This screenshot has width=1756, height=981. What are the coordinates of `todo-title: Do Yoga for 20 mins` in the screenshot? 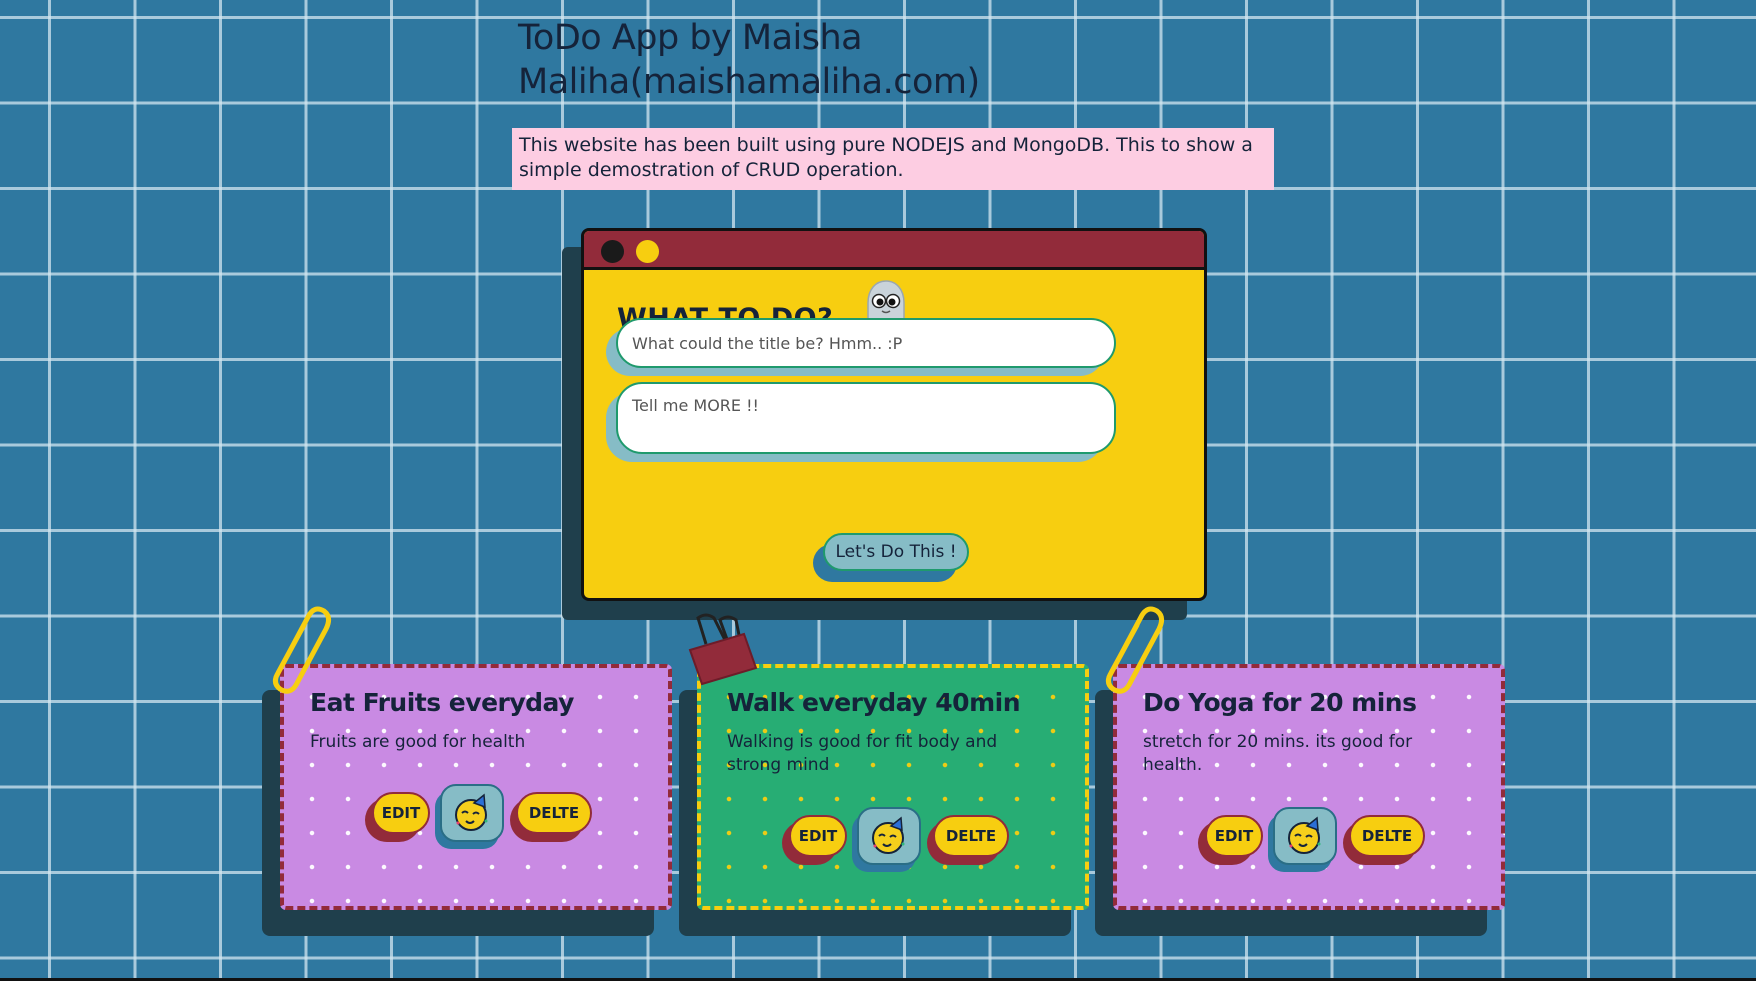 It's located at (1280, 702).